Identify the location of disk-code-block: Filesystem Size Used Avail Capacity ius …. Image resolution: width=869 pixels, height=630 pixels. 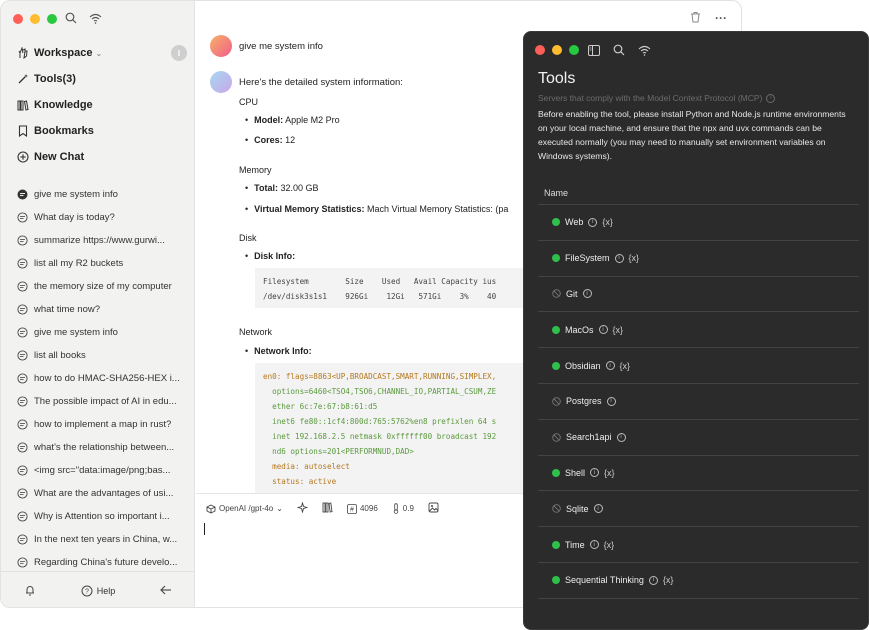
(390, 288).